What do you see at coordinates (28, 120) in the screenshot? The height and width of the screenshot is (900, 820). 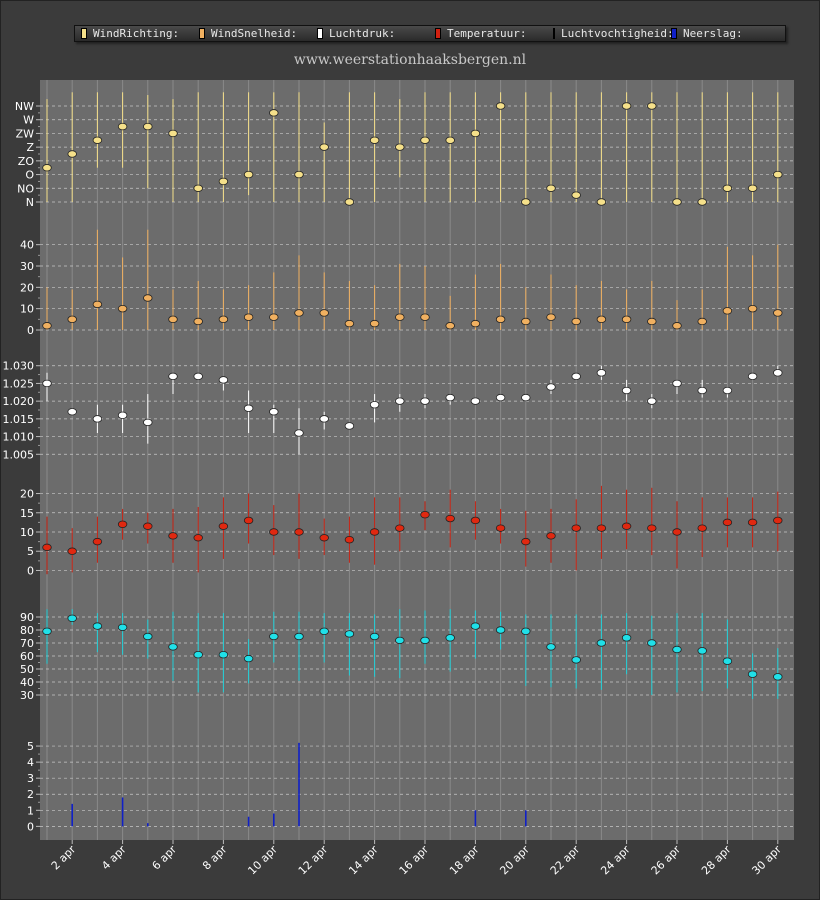 I see `y-tick-label: W` at bounding box center [28, 120].